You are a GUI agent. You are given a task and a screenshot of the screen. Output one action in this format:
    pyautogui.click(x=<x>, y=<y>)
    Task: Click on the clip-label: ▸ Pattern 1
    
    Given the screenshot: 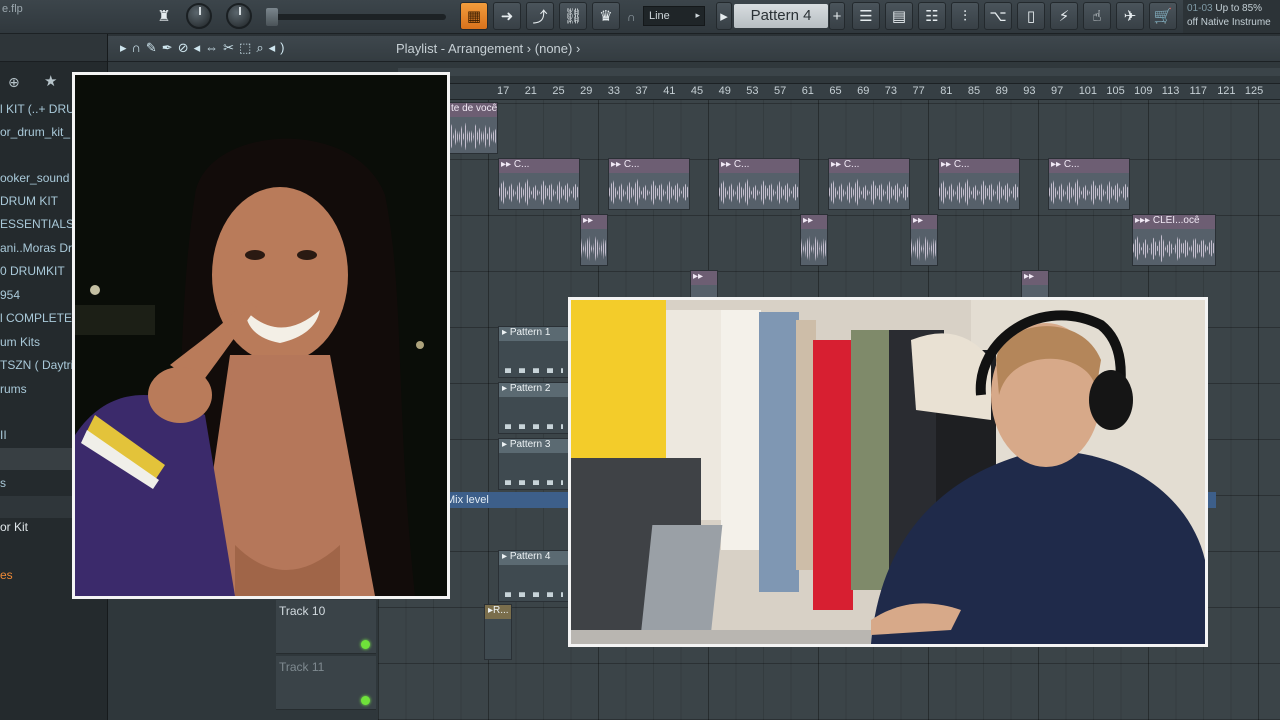 What is the action you would take?
    pyautogui.click(x=534, y=334)
    